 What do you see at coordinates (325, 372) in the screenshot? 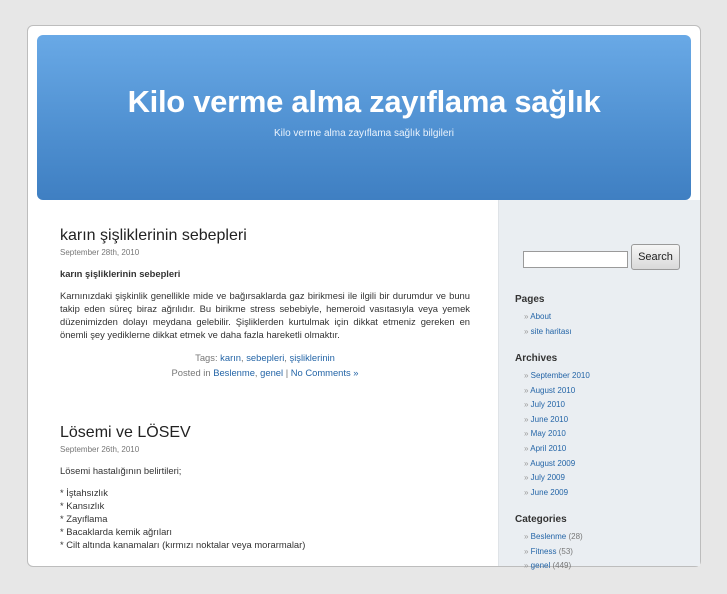
I see `comments-link: No Comments »` at bounding box center [325, 372].